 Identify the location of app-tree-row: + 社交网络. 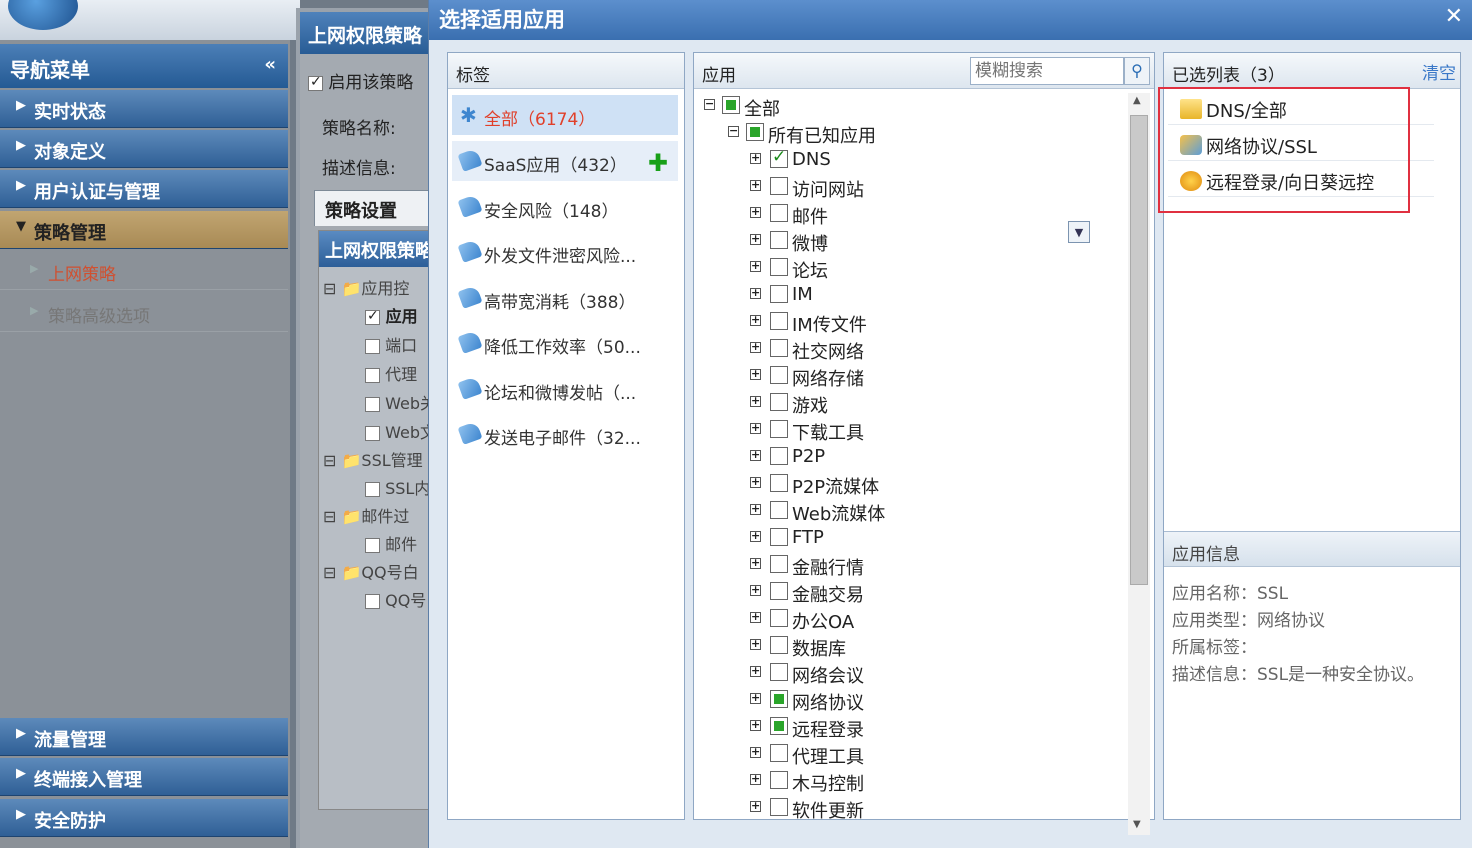
(910, 349).